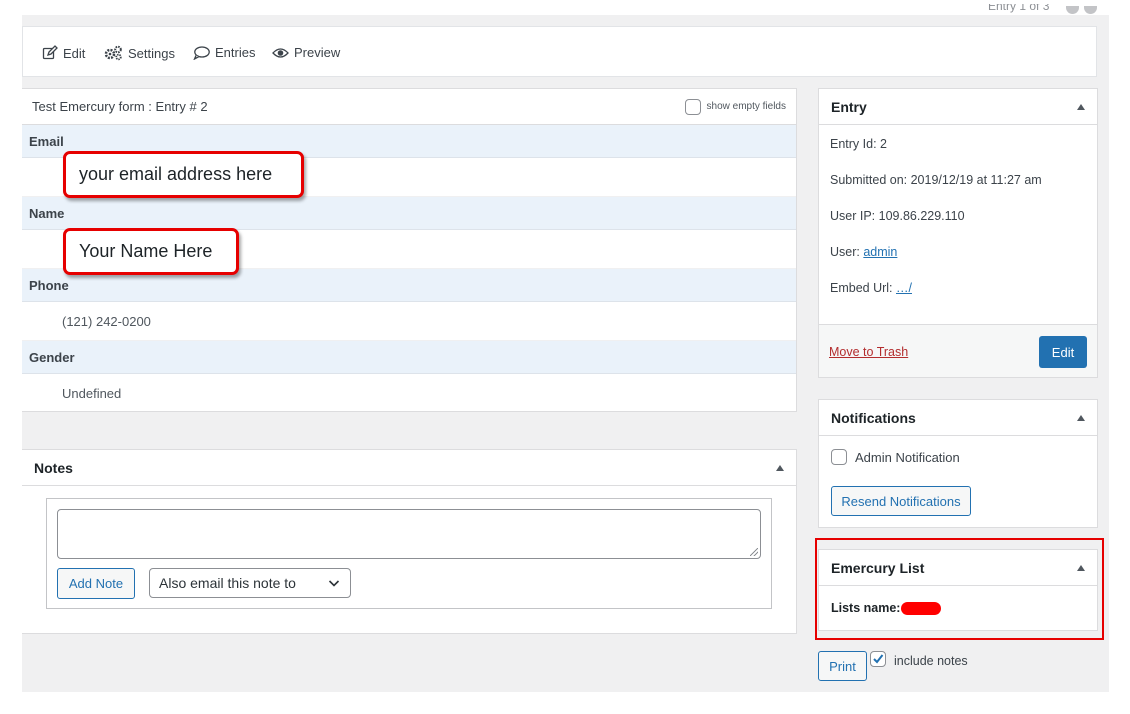  Describe the element at coordinates (863, 288) in the screenshot. I see `embed-url-label: Embed Url:` at that location.